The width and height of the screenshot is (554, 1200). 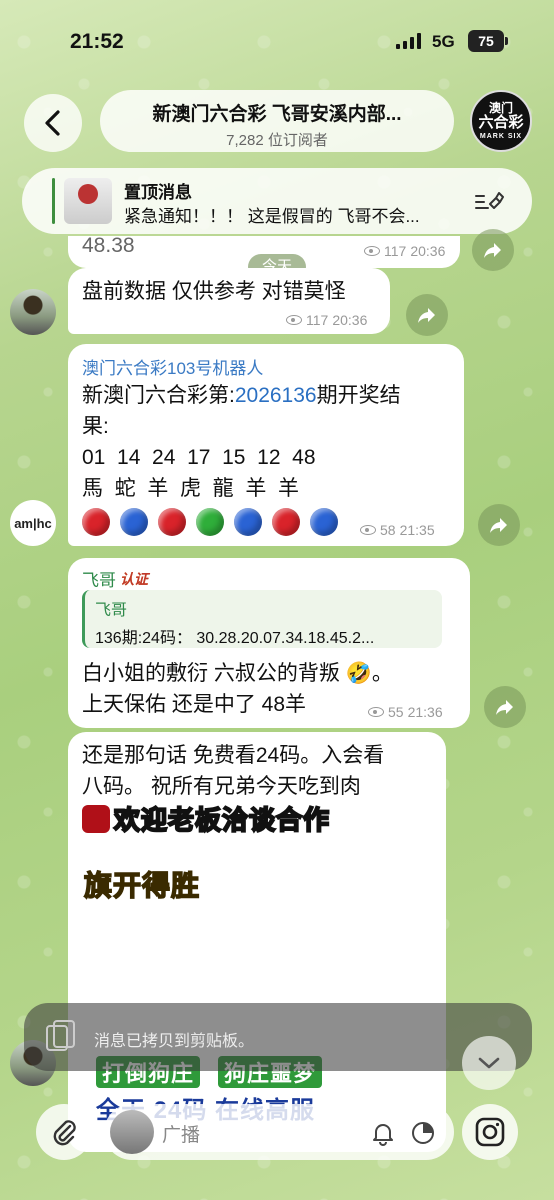 I want to click on attach-button, so click(x=64, y=1132).